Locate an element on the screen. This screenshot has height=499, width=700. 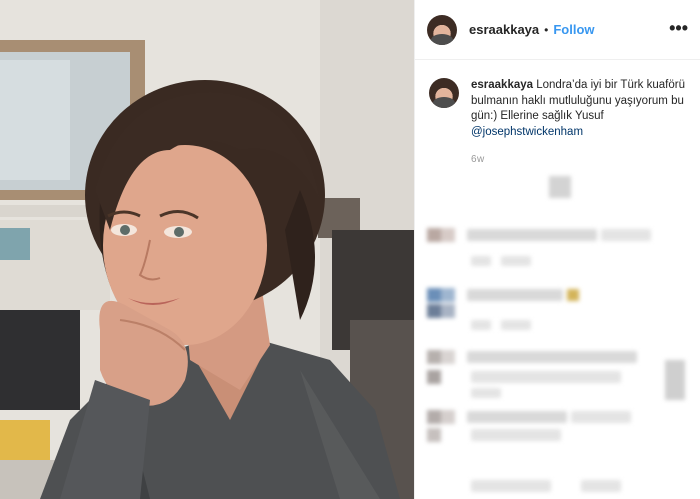
header-username: esraakkaya is located at coordinates (504, 29).